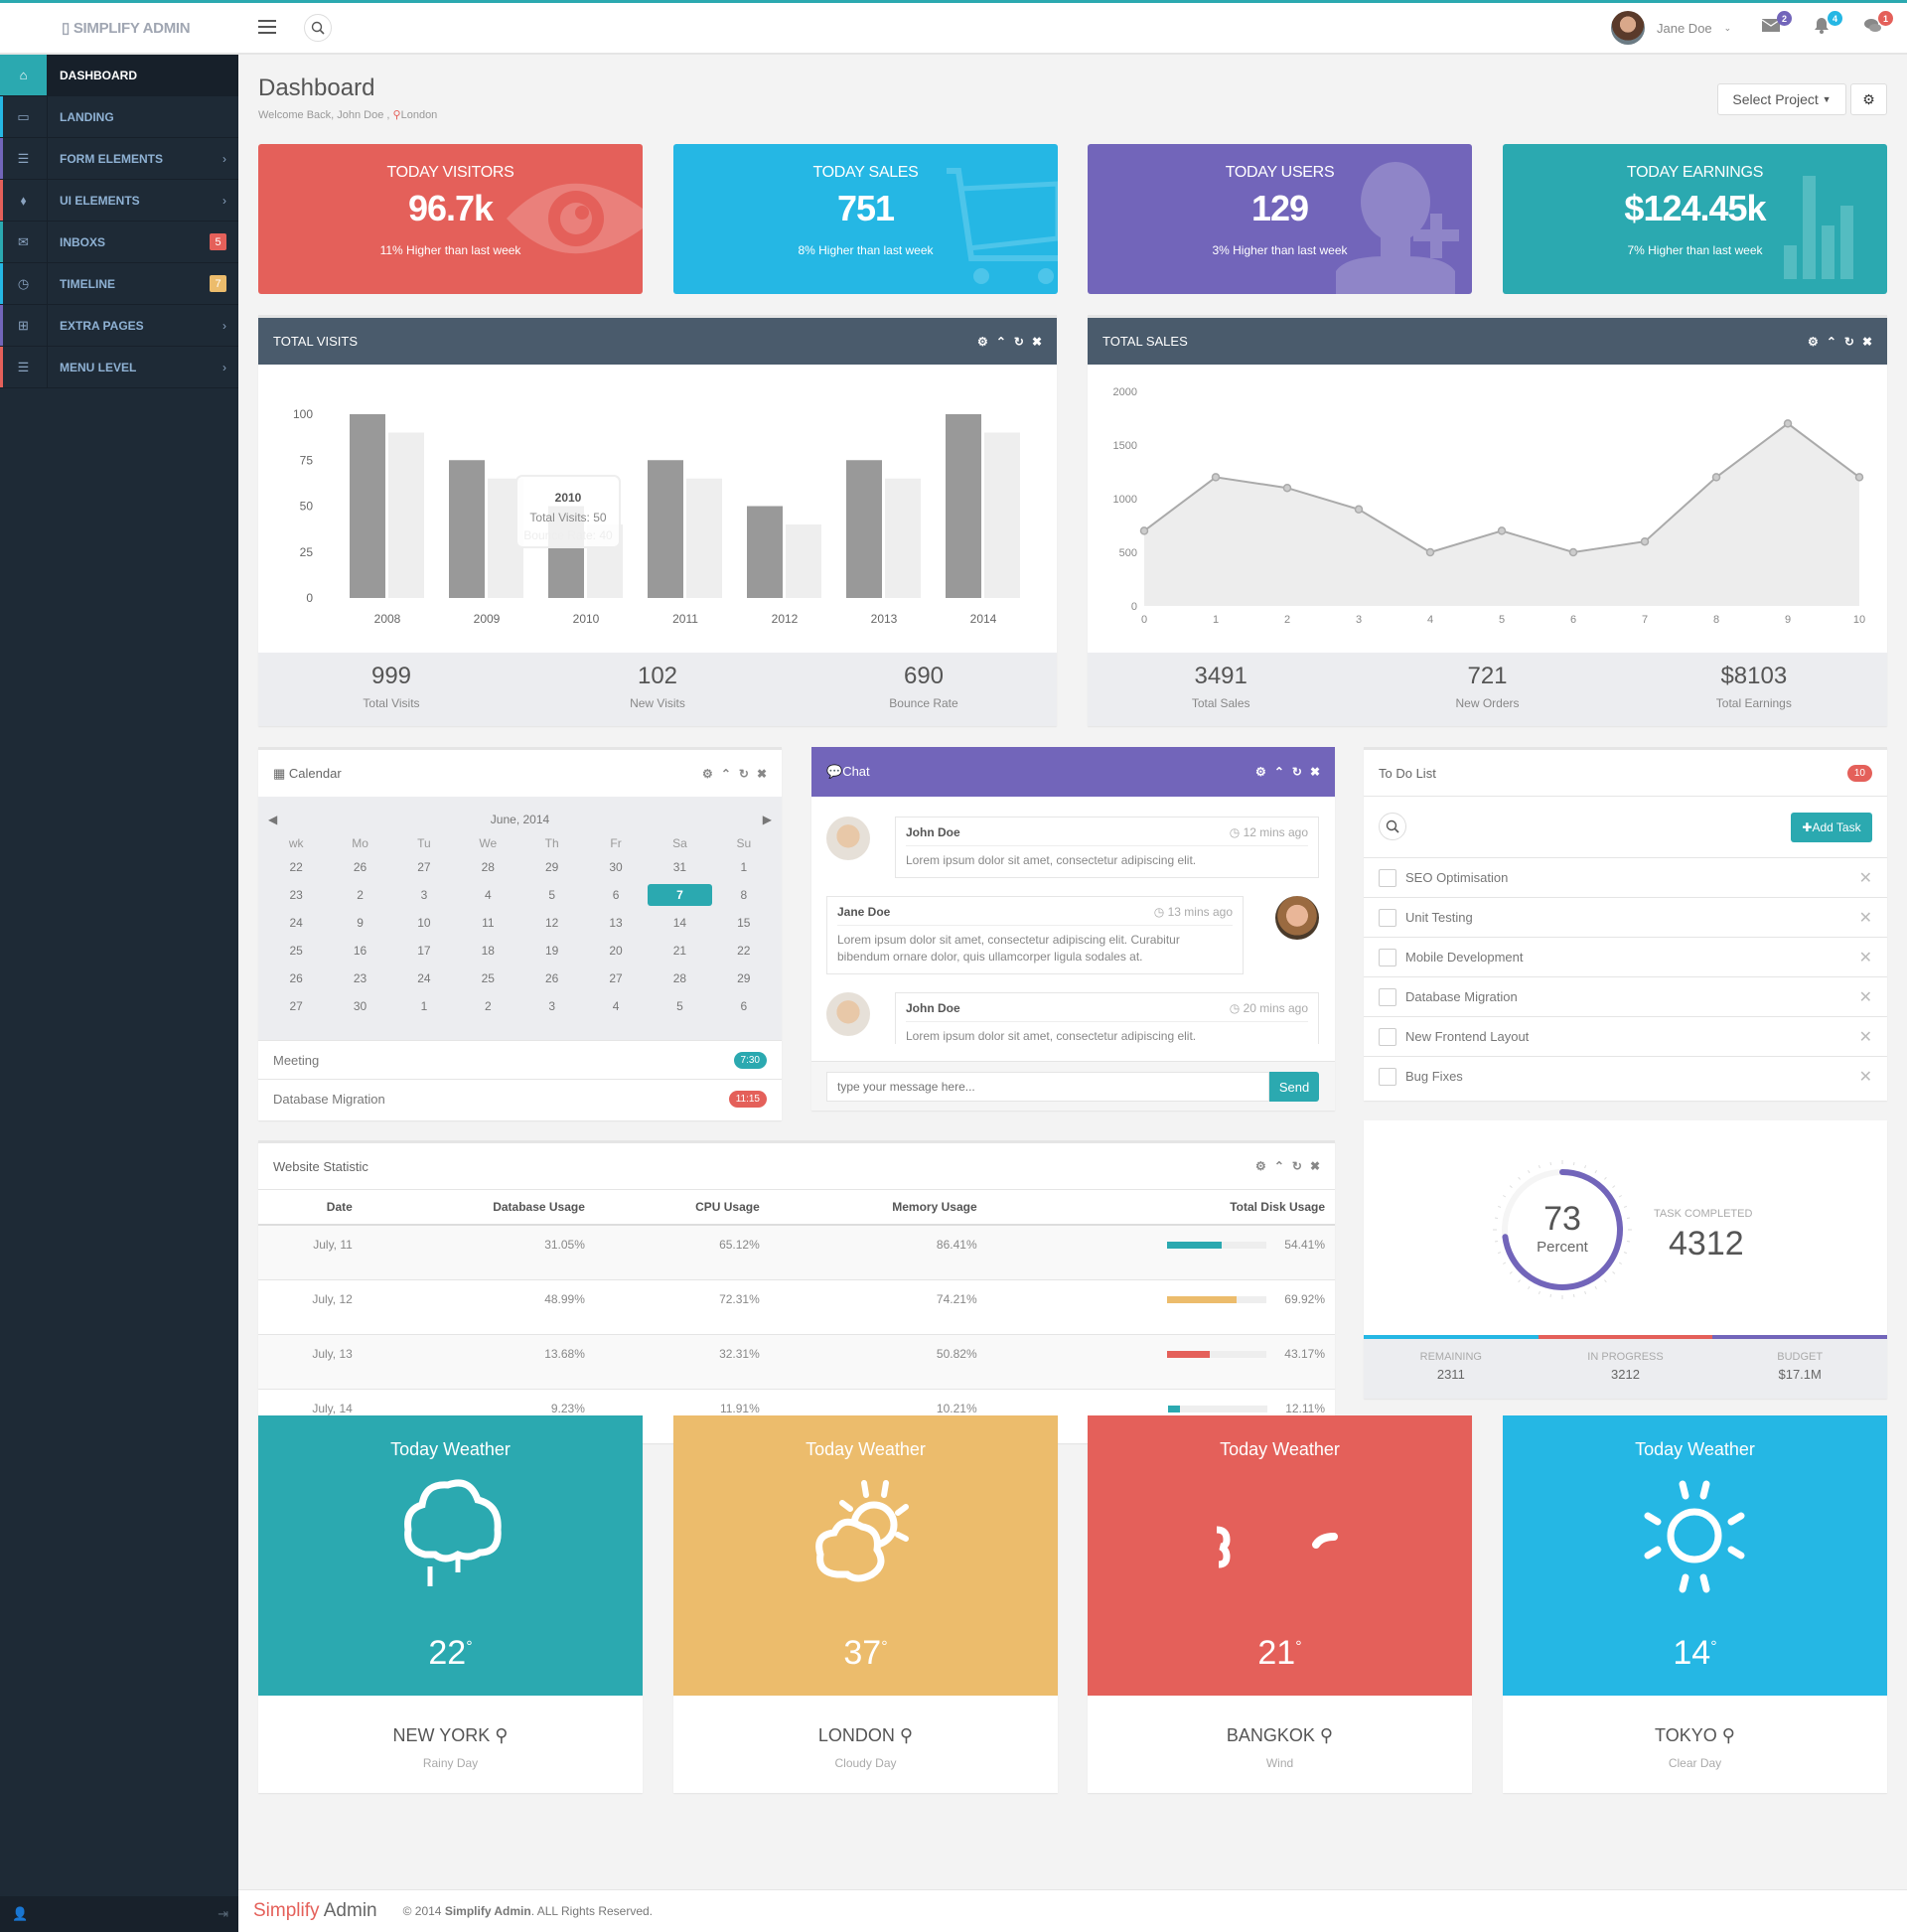 The height and width of the screenshot is (1932, 1907). I want to click on calendar-day: 31, so click(679, 867).